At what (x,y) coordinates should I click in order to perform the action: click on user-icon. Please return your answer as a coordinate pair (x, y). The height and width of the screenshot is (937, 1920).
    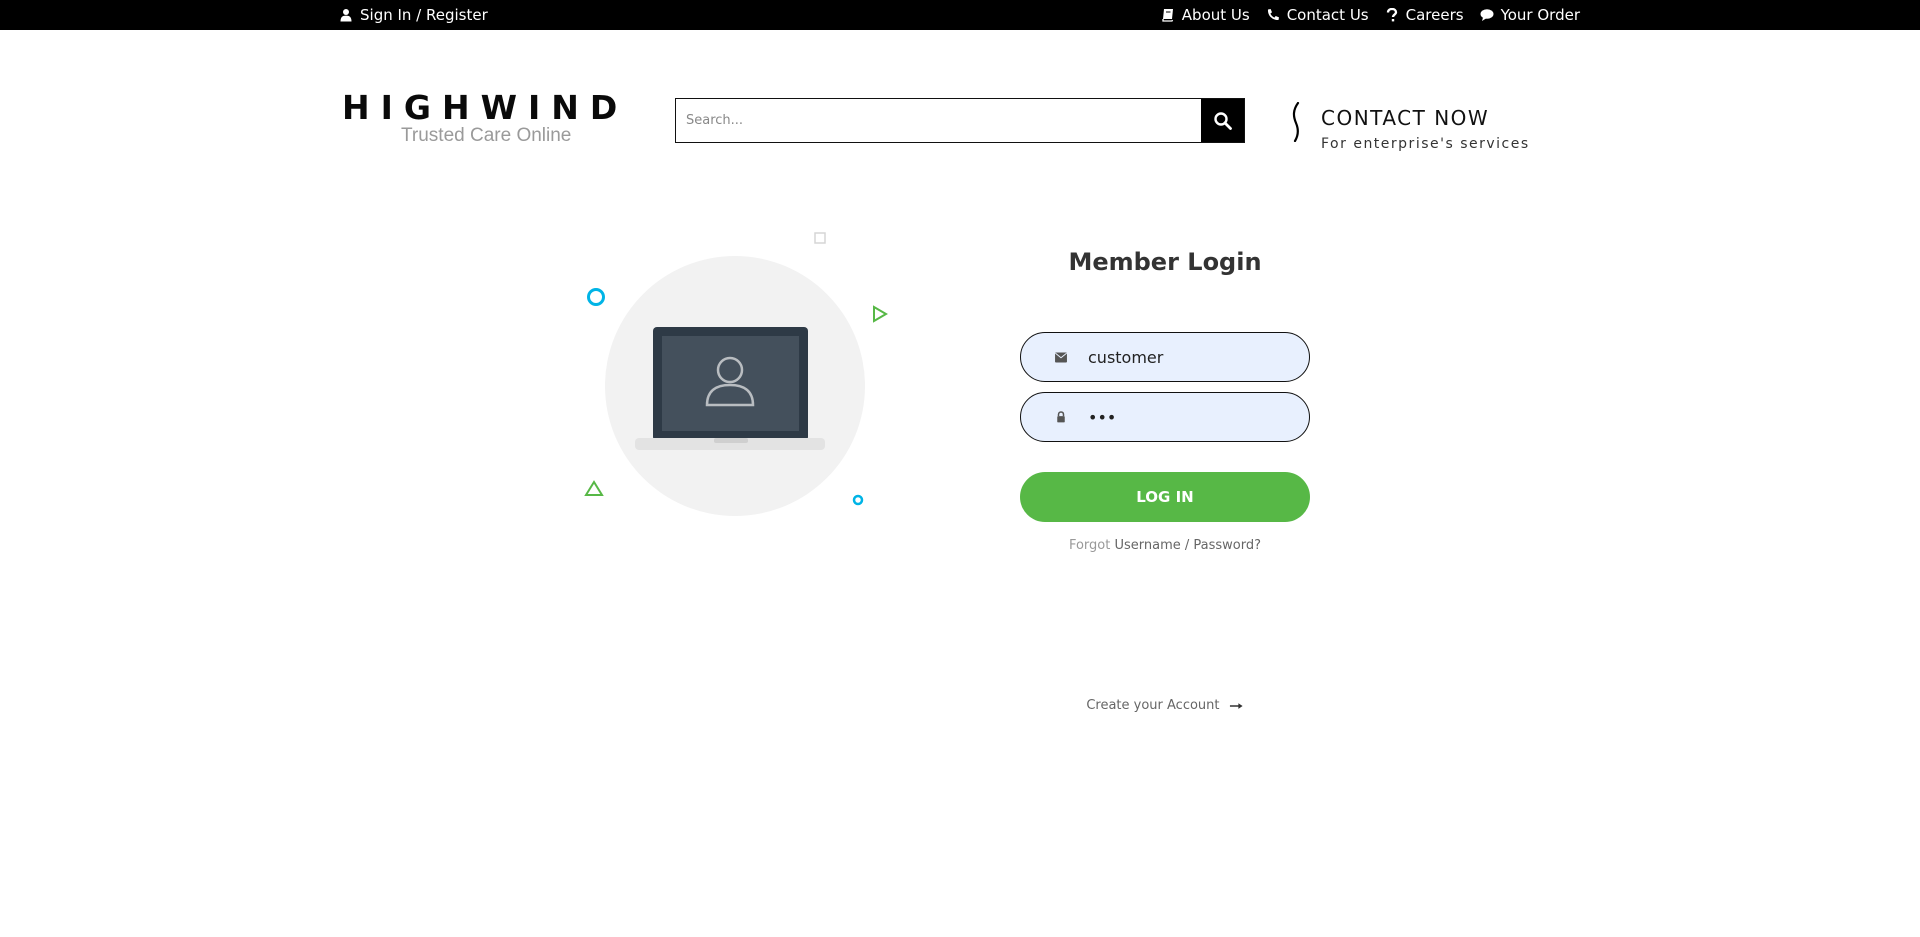
    Looking at the image, I should click on (346, 15).